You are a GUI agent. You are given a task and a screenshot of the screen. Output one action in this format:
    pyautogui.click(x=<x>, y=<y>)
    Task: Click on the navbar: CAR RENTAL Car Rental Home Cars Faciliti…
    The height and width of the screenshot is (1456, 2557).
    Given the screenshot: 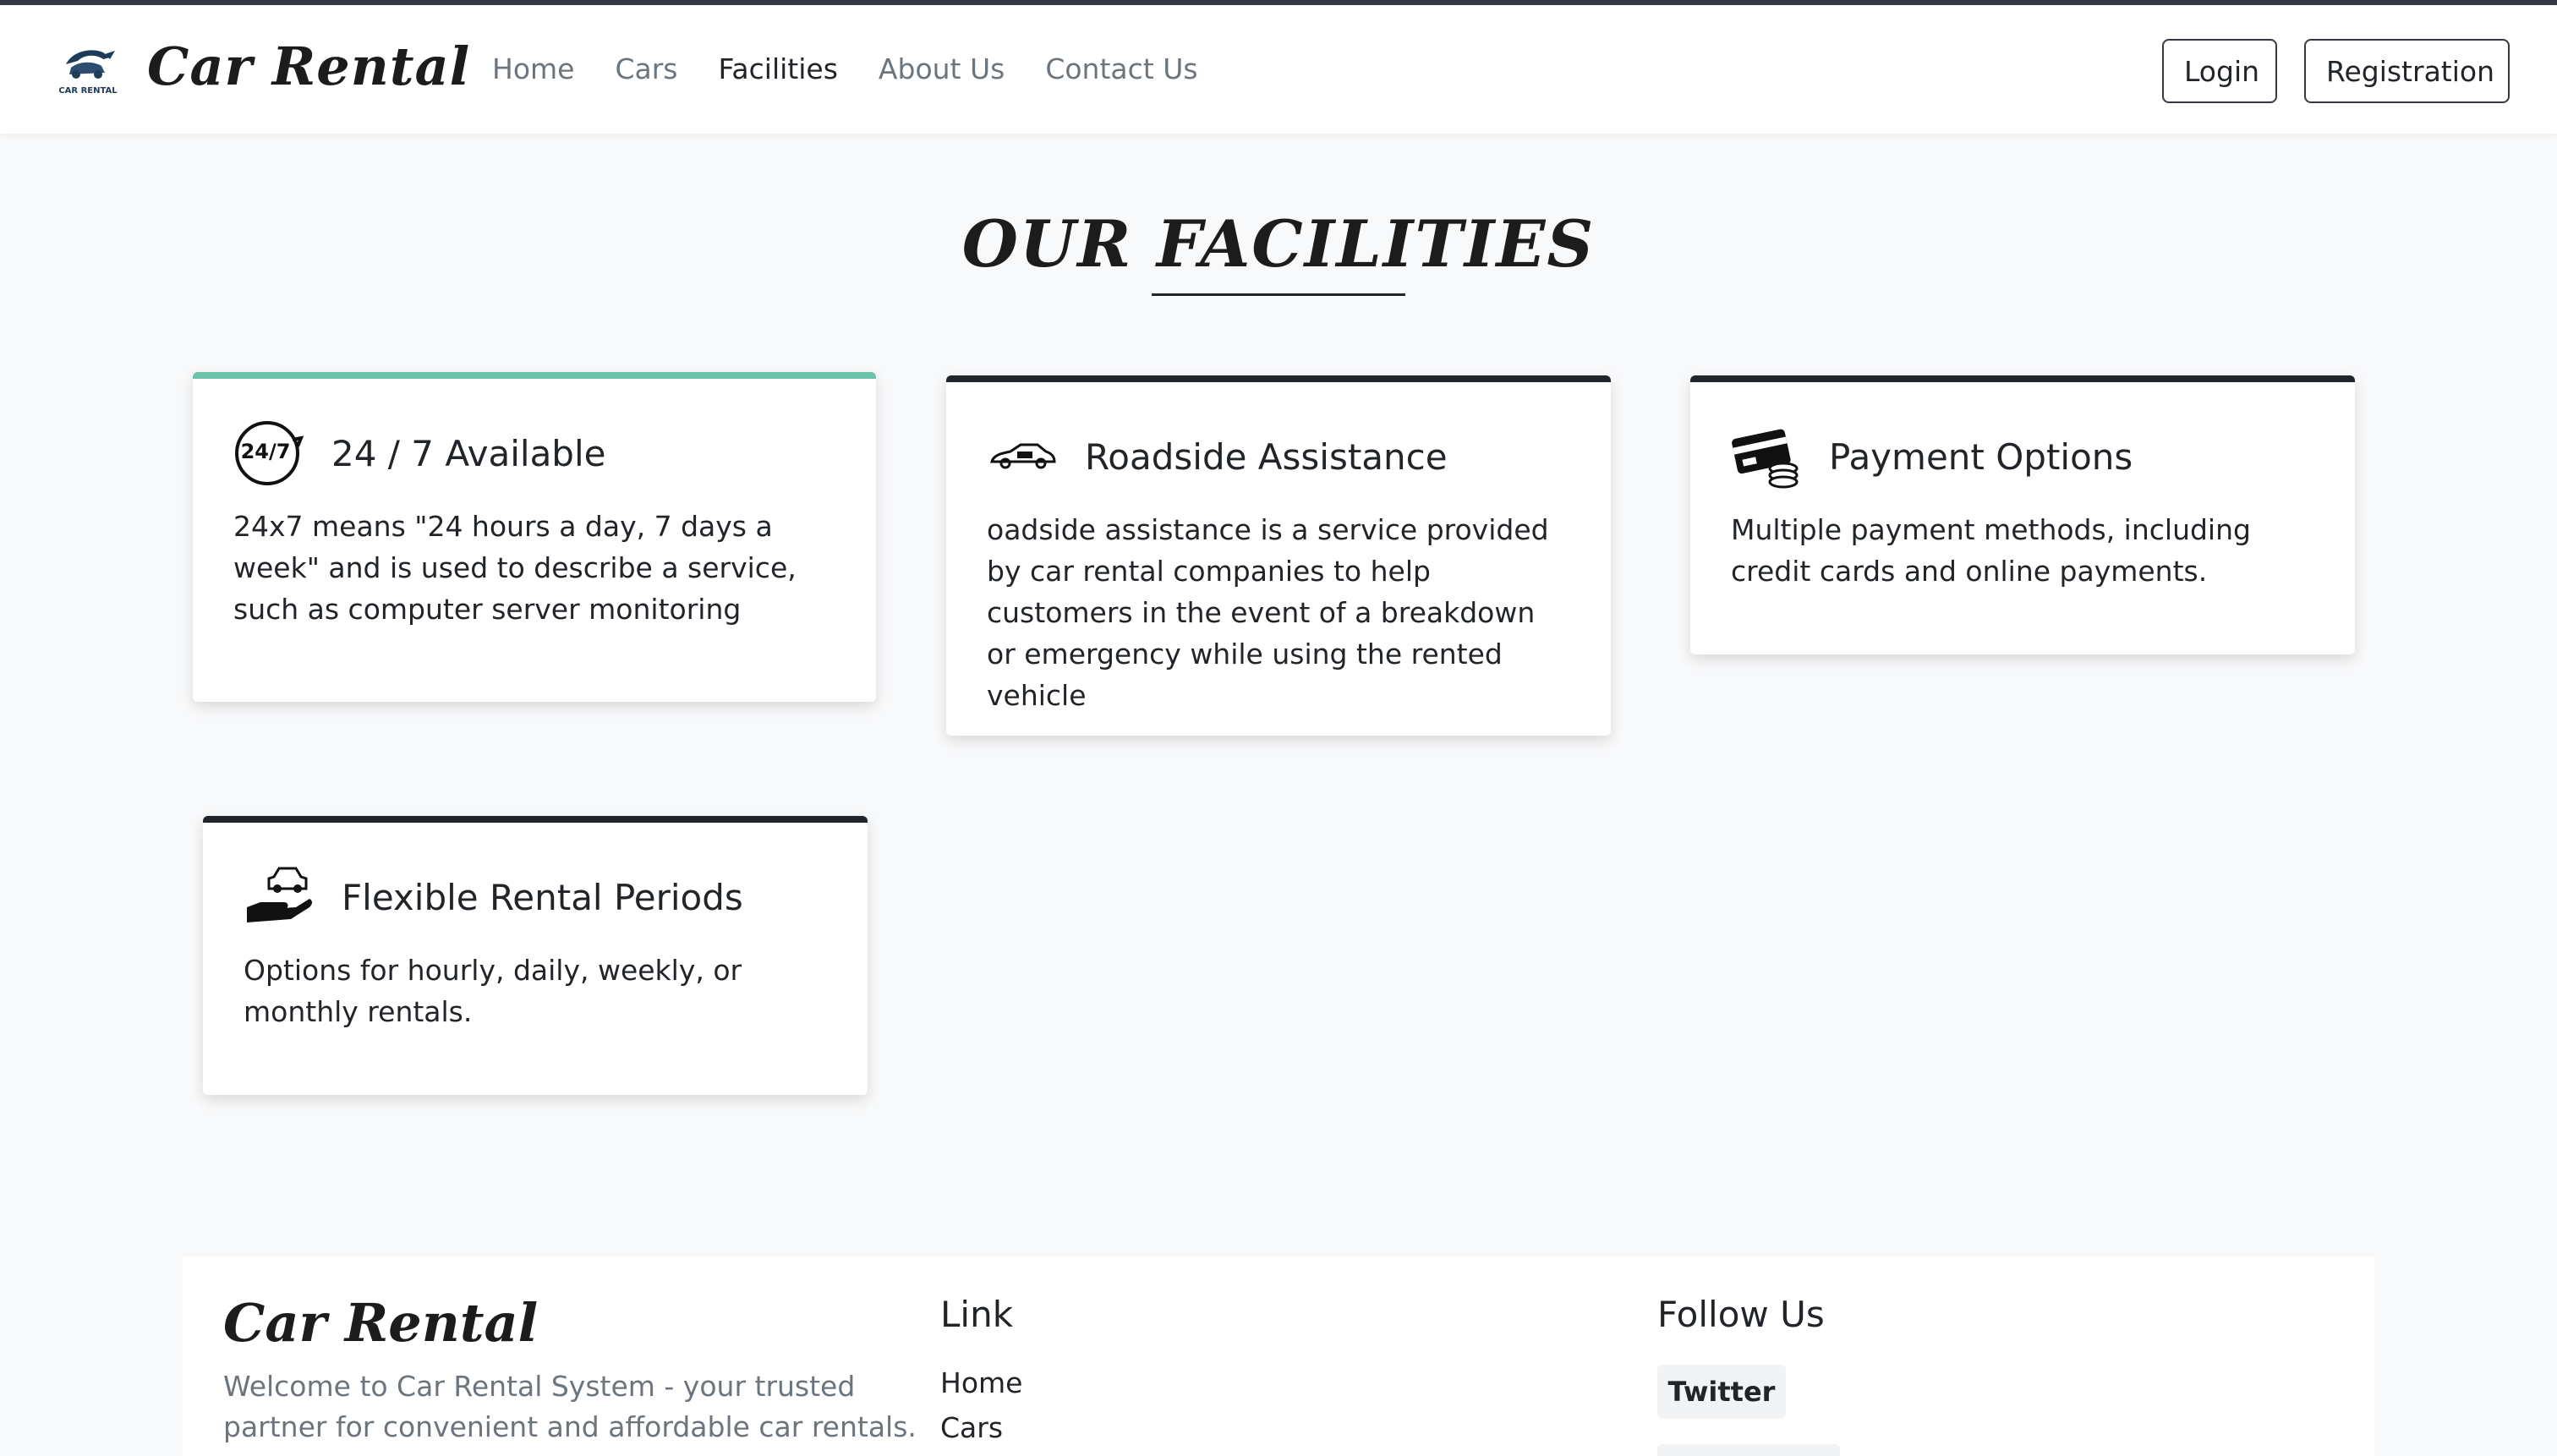 What is the action you would take?
    pyautogui.click(x=1278, y=69)
    